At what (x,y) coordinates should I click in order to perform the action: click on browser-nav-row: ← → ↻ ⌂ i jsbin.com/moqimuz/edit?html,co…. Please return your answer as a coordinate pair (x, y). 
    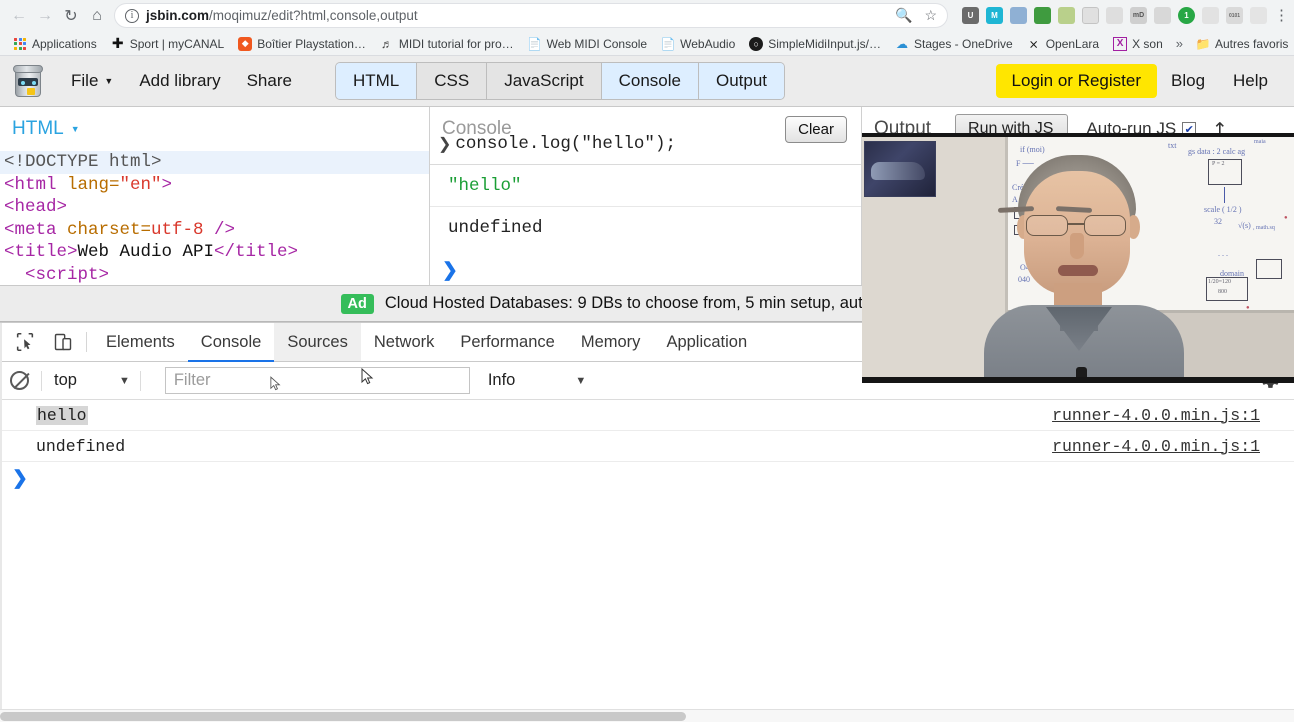
    Looking at the image, I should click on (647, 15).